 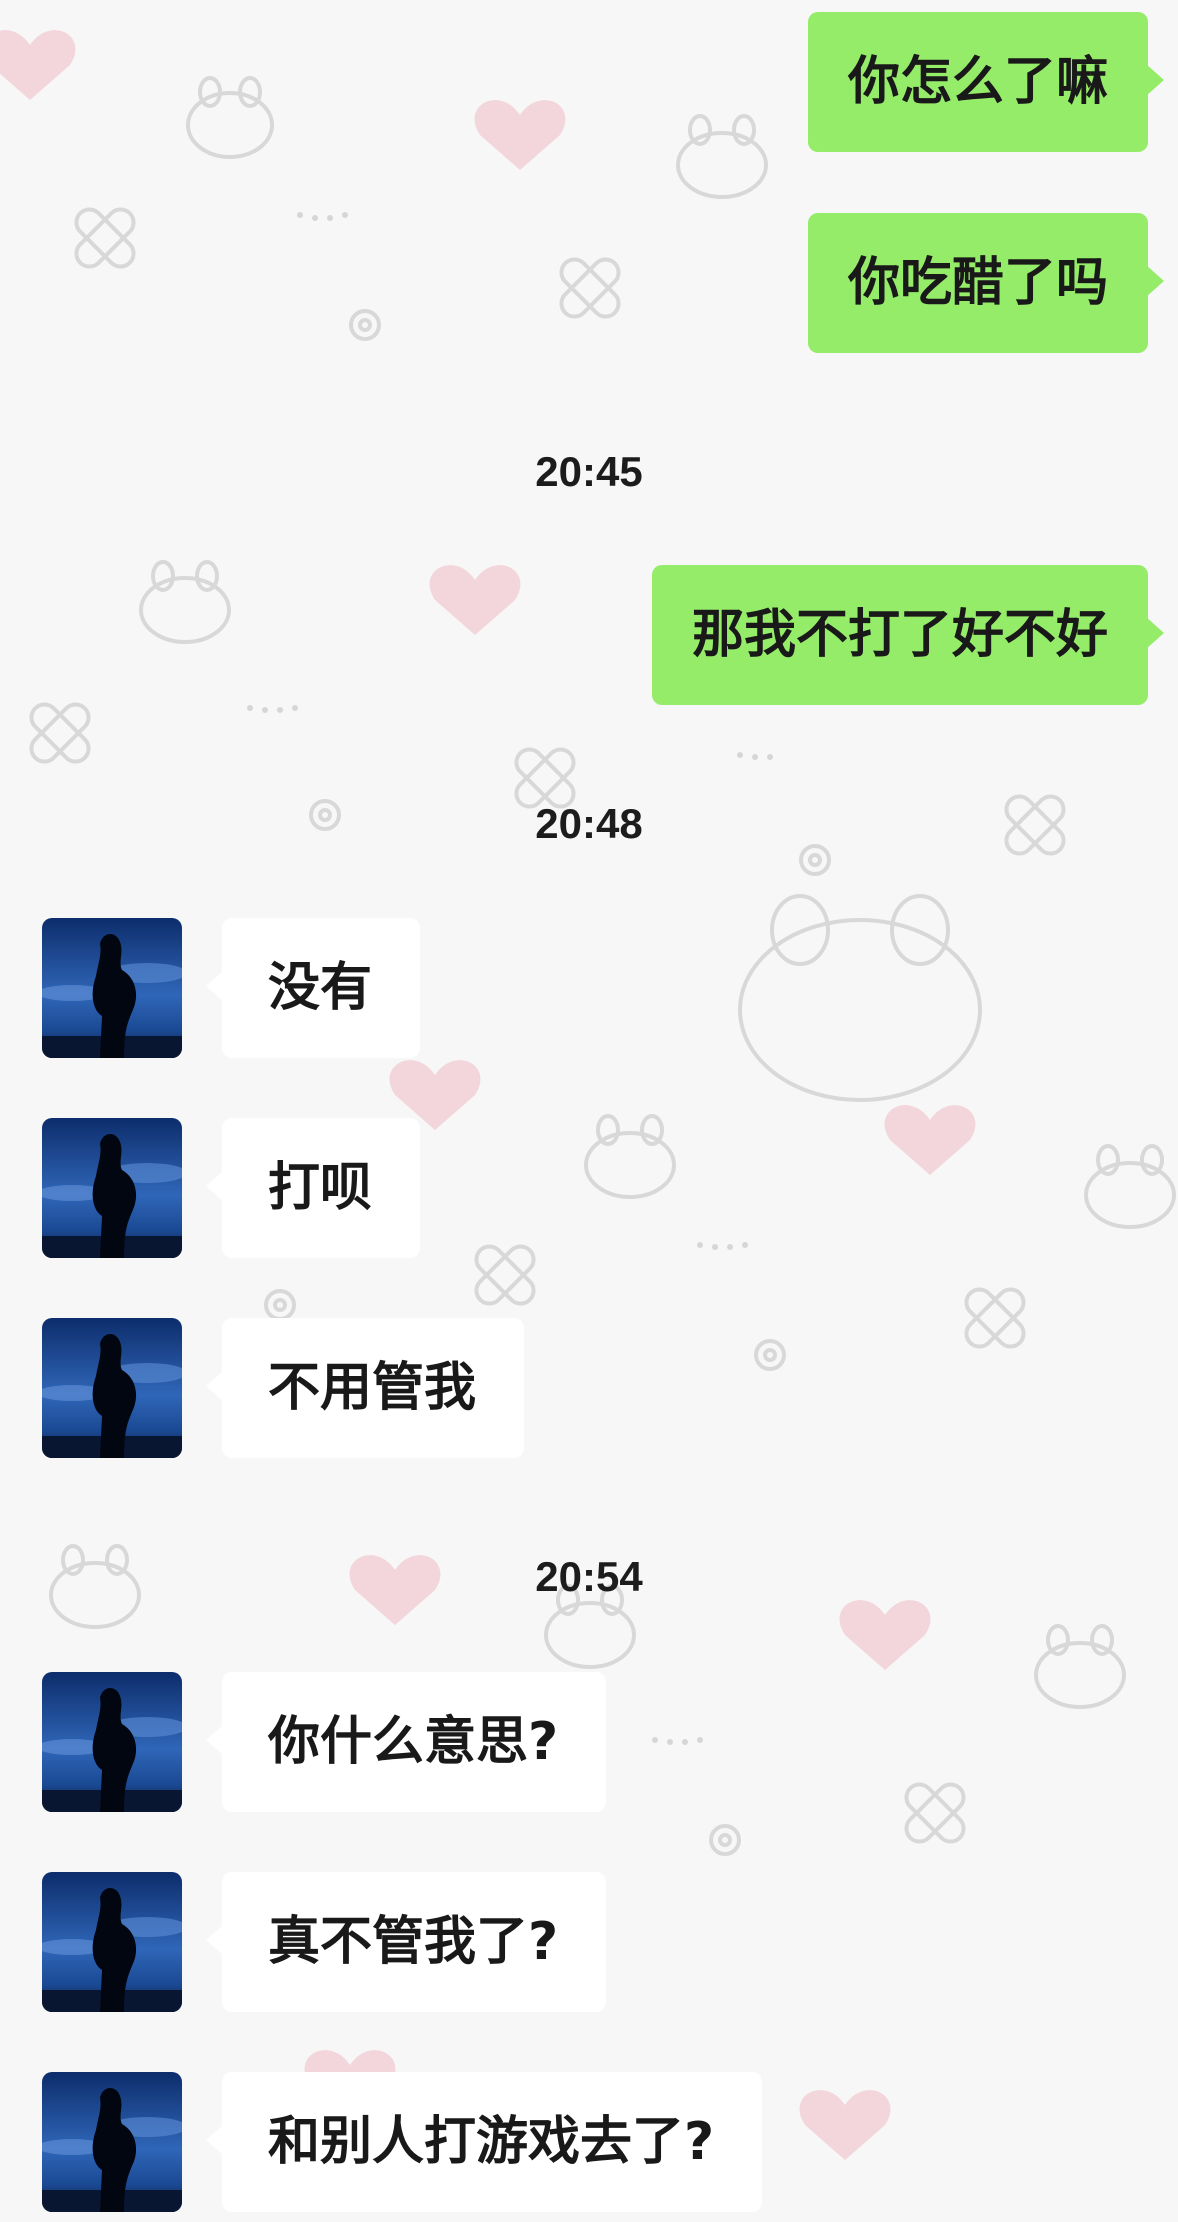 What do you see at coordinates (406, 1942) in the screenshot?
I see `incoming-message-bubble: 真不管我了?` at bounding box center [406, 1942].